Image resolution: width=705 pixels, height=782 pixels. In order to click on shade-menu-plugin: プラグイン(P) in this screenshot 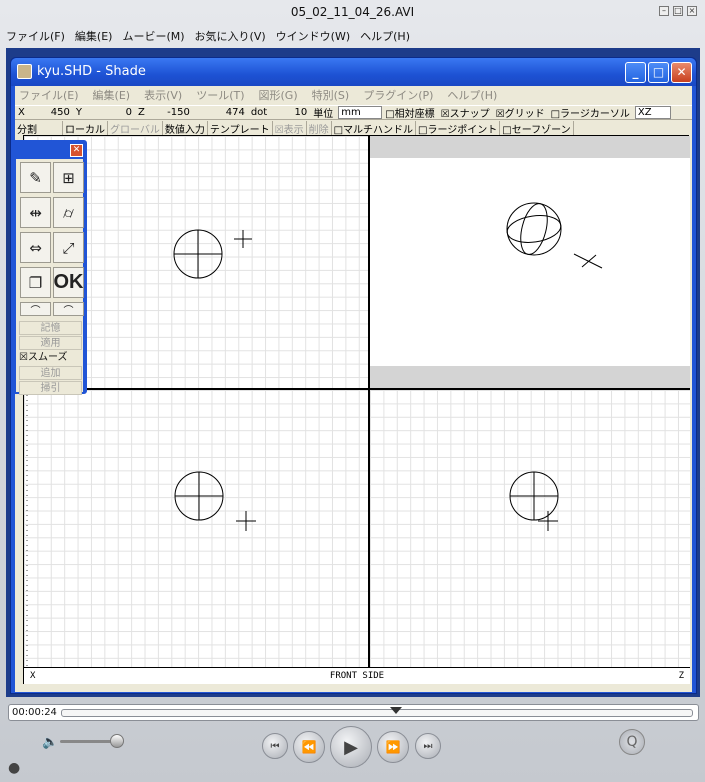, I will do `click(398, 95)`.